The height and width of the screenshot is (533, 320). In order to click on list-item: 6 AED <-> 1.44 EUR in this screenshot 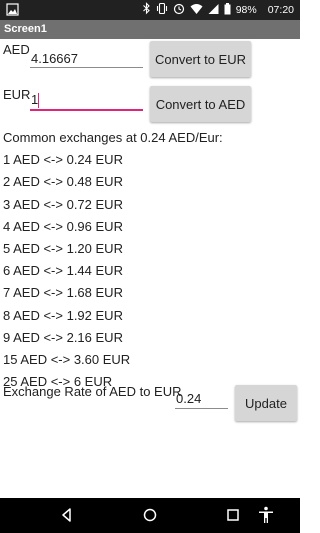, I will do `click(63, 271)`.